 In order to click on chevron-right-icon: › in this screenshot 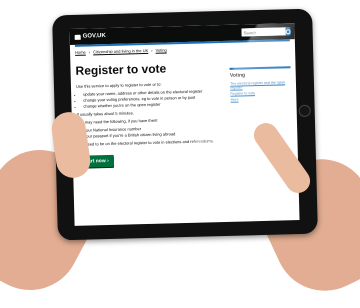, I will do `click(108, 161)`.